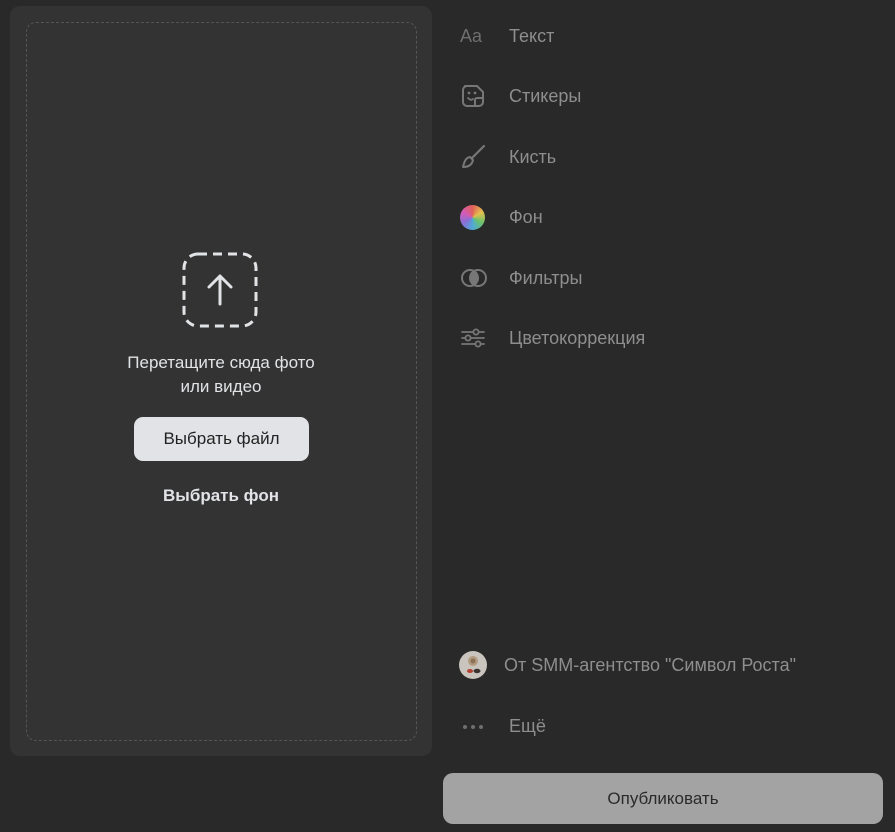 This screenshot has width=895, height=832. I want to click on drop-hint-line-1: Перетащите сюда фото, so click(221, 362).